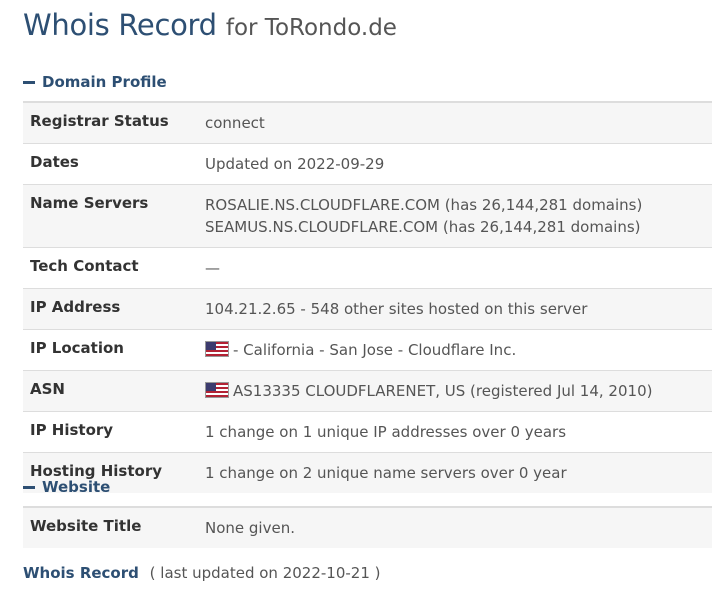 Image resolution: width=712 pixels, height=591 pixels. What do you see at coordinates (295, 164) in the screenshot?
I see `row-value-text: Updated on 2022-09-29` at bounding box center [295, 164].